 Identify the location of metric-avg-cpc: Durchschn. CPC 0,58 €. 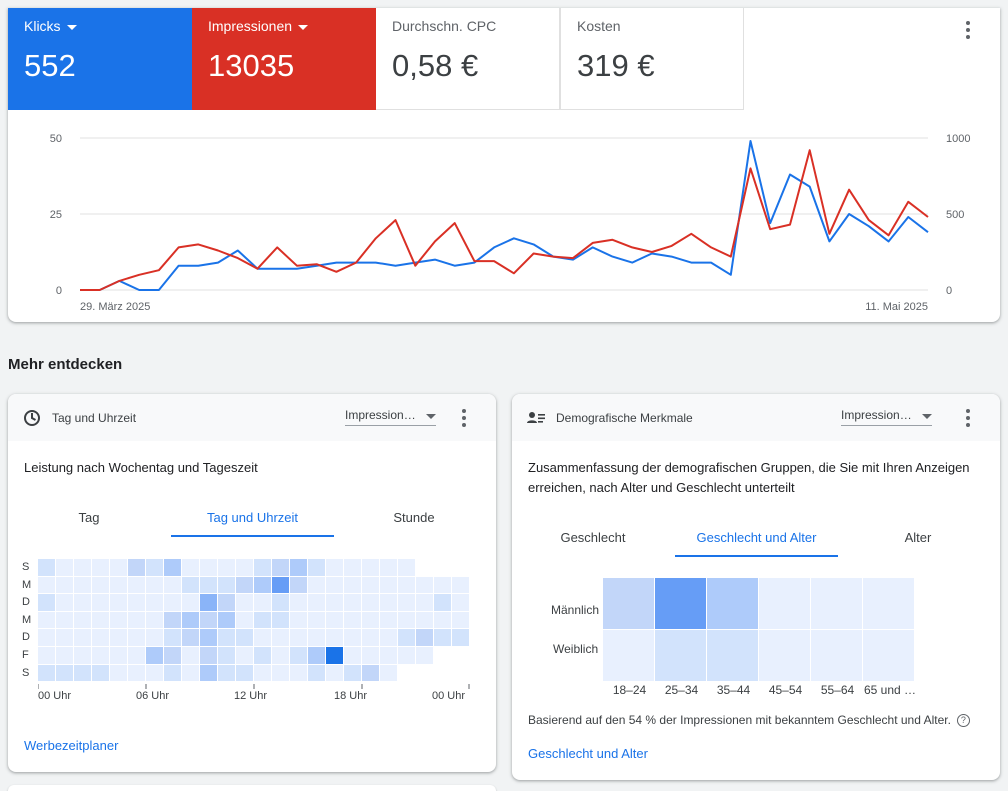
(468, 59).